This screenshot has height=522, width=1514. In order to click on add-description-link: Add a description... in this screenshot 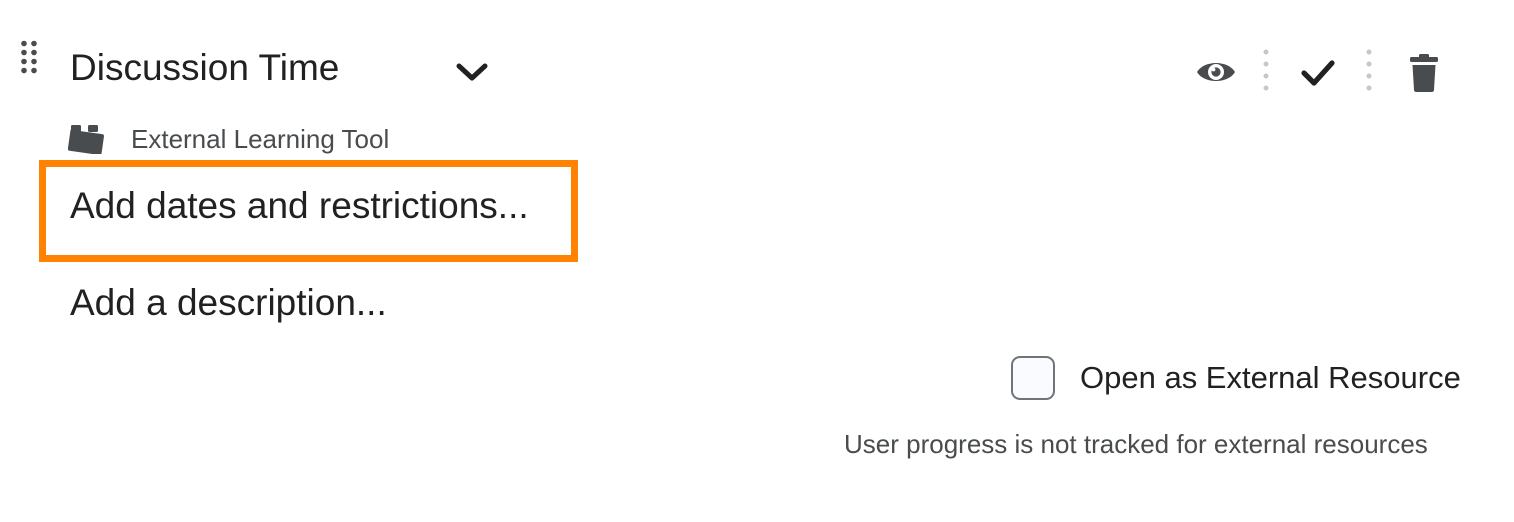, I will do `click(228, 303)`.